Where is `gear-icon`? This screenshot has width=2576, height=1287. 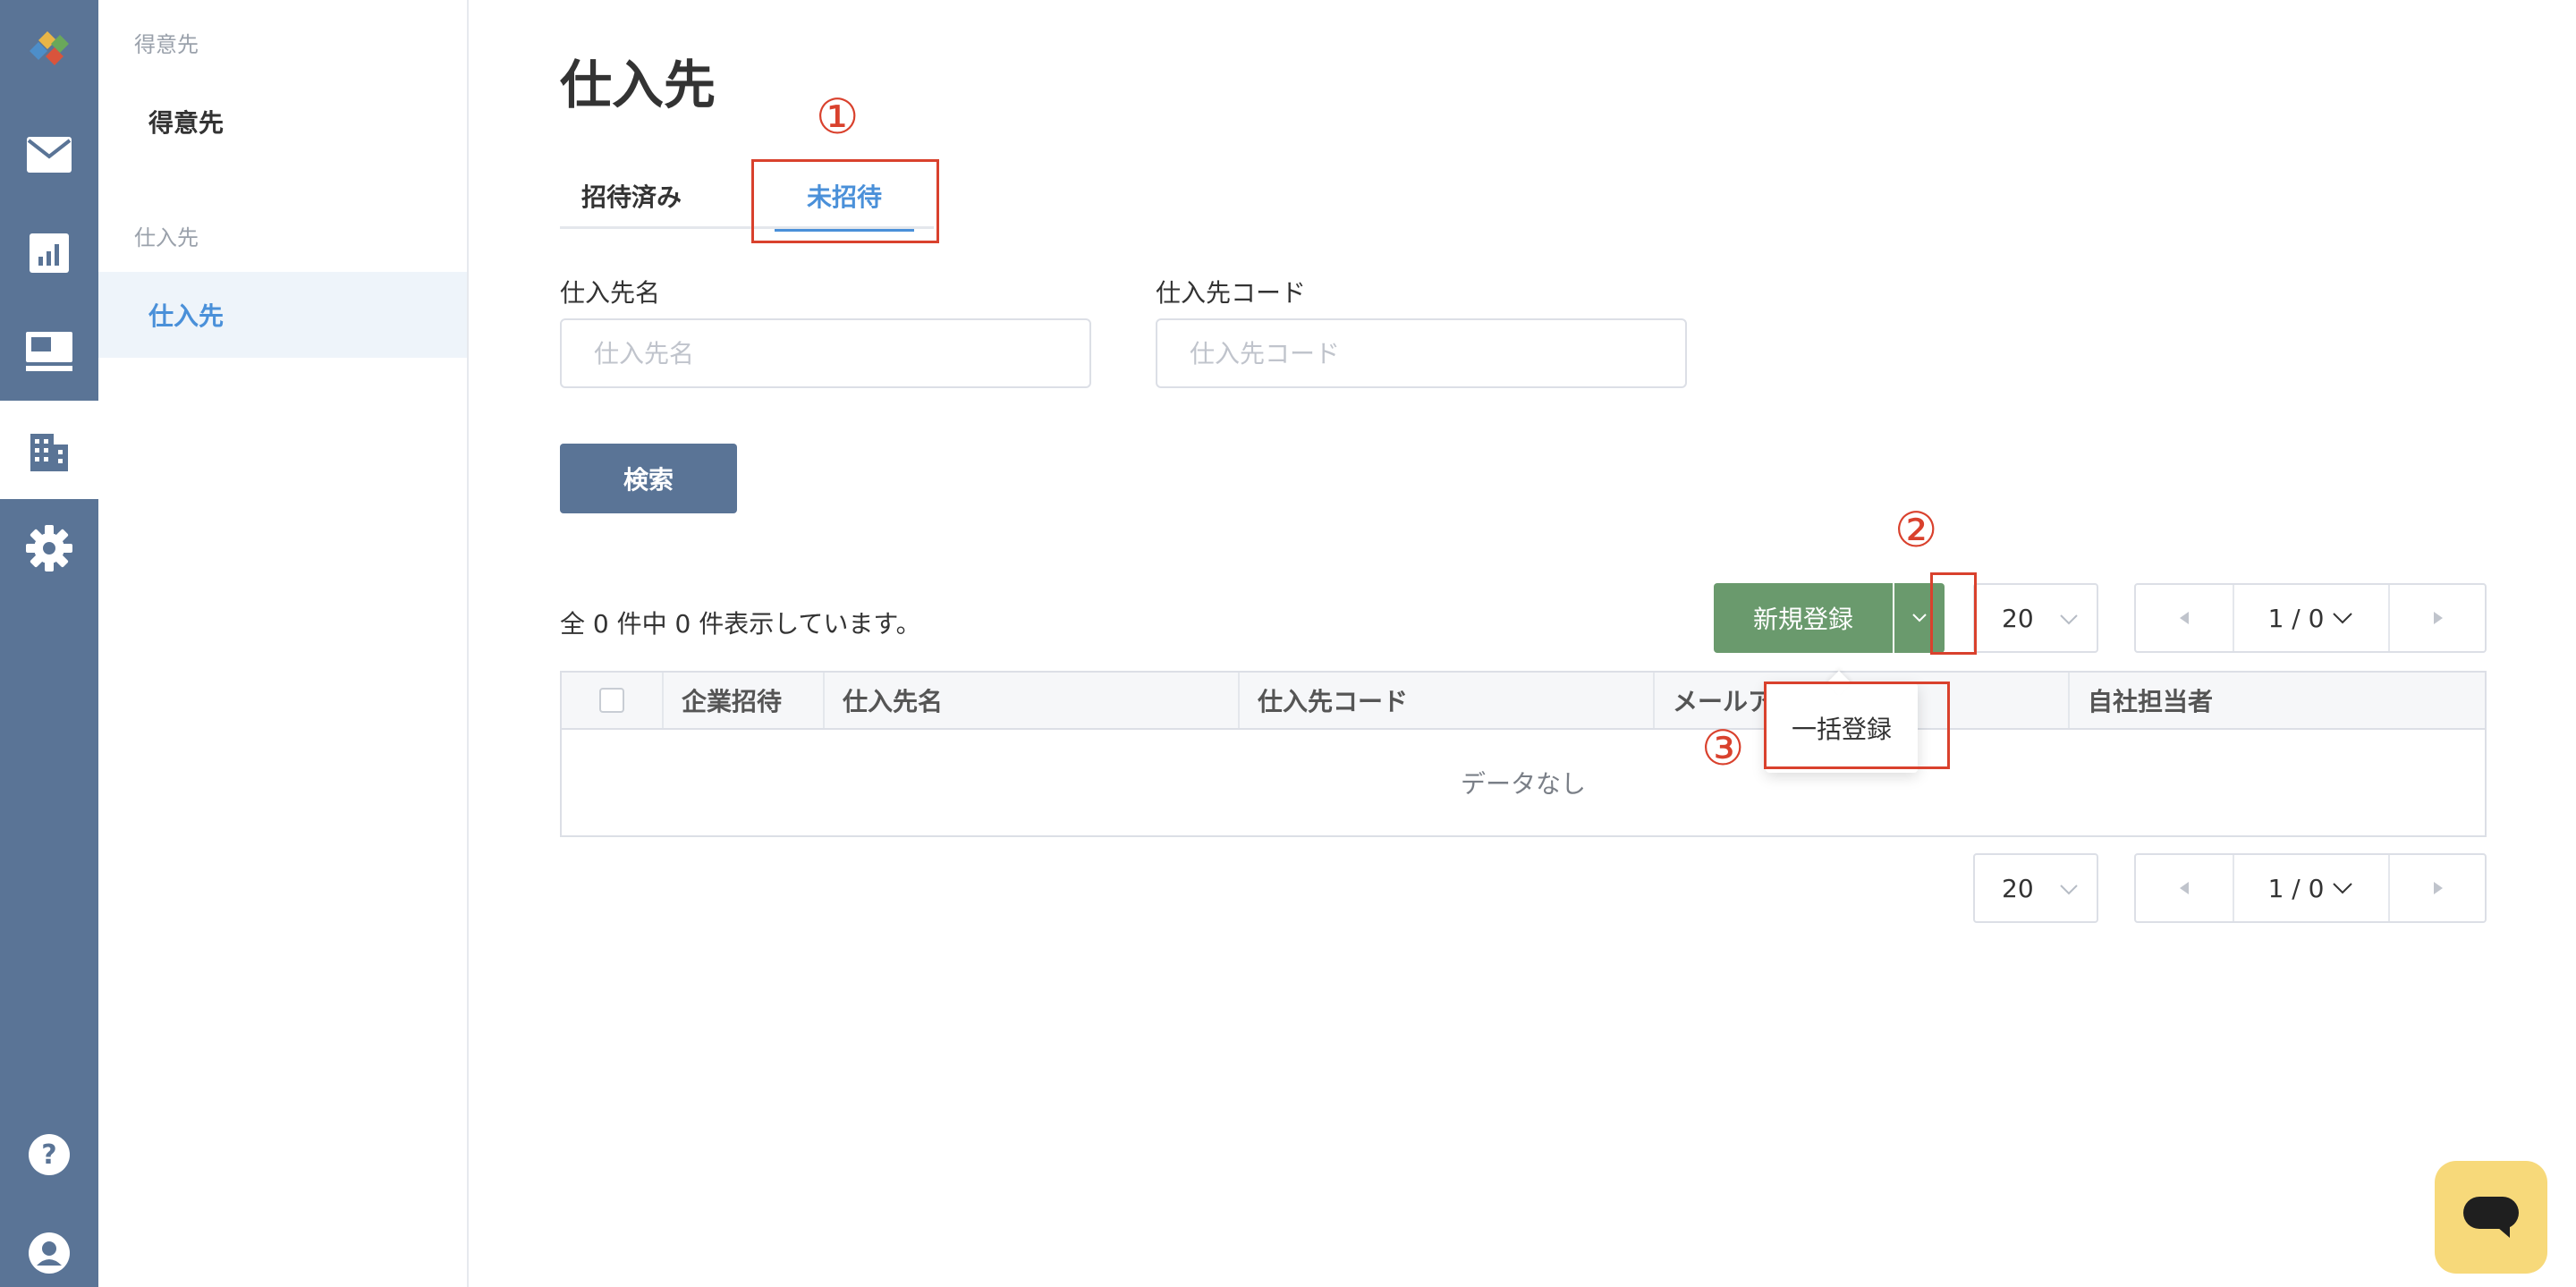
gear-icon is located at coordinates (49, 548).